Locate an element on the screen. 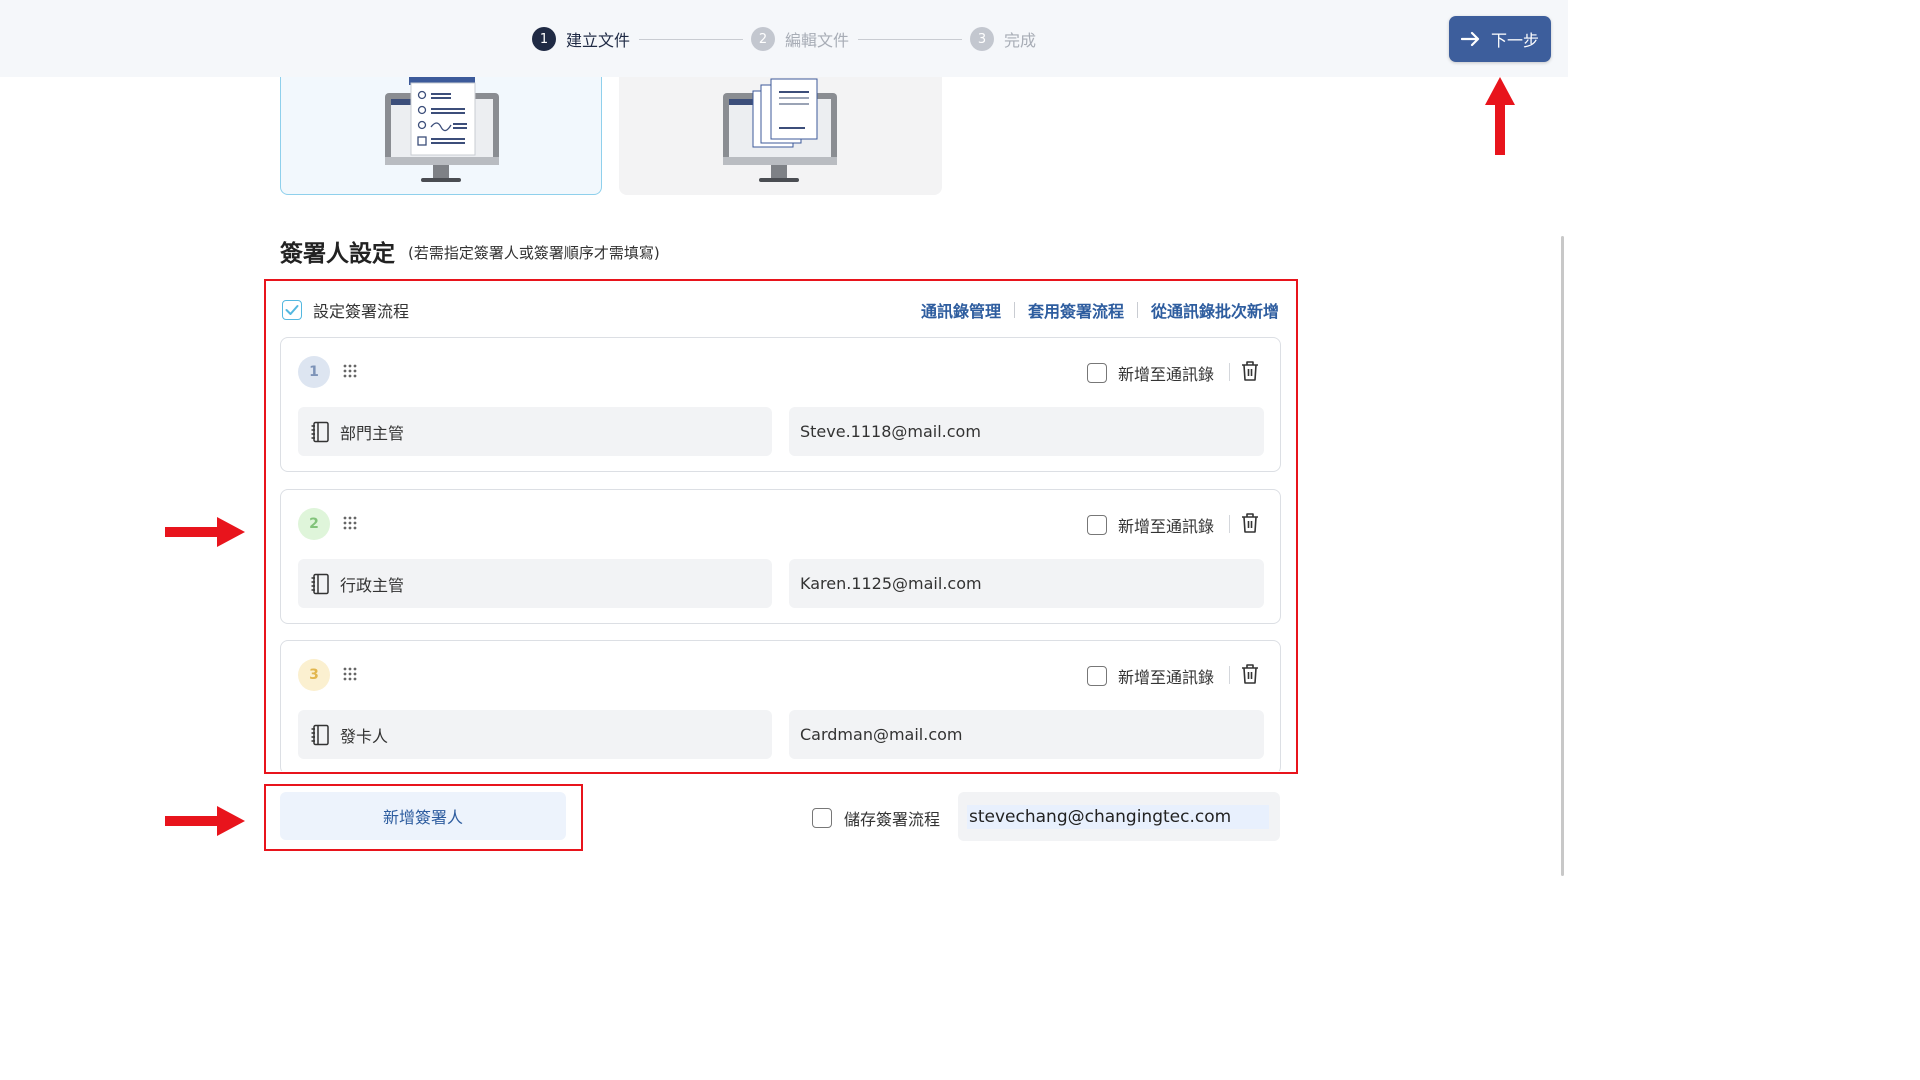  step-complete: 3 完成 is located at coordinates (1003, 39).